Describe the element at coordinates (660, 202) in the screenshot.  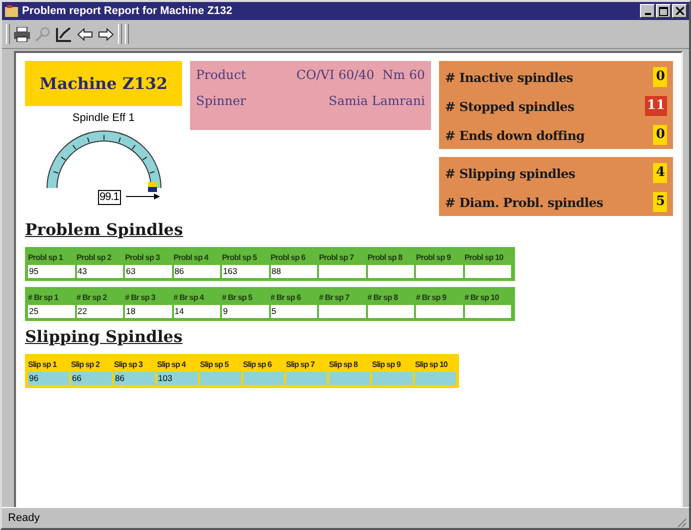
I see `counter-value: 5` at that location.